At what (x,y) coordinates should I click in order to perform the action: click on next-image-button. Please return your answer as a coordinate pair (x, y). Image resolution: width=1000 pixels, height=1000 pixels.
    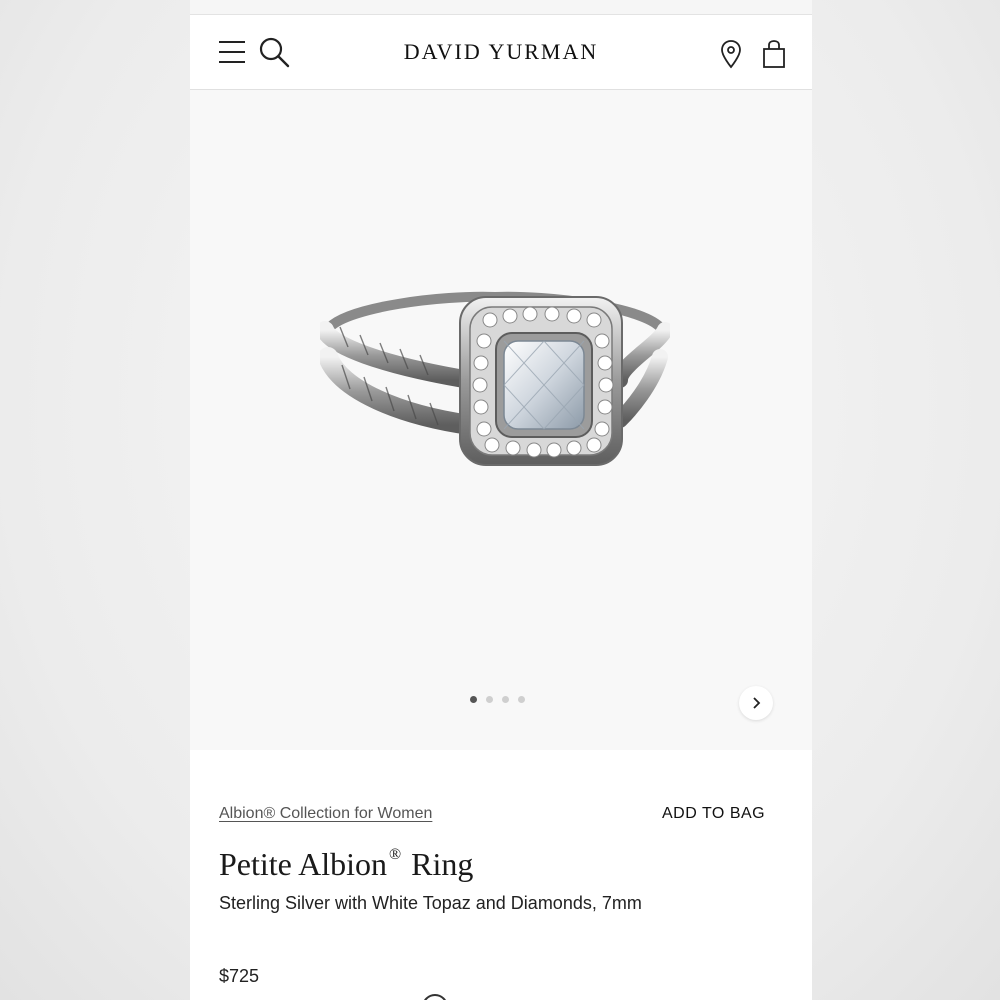
    Looking at the image, I should click on (756, 703).